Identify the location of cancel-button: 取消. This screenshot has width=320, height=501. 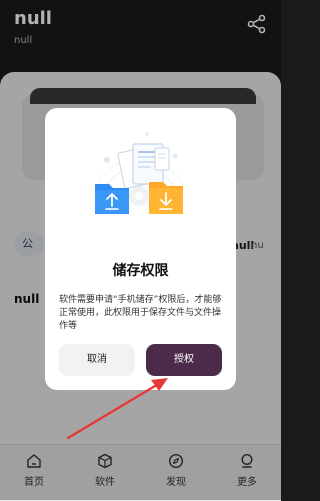
(97, 360).